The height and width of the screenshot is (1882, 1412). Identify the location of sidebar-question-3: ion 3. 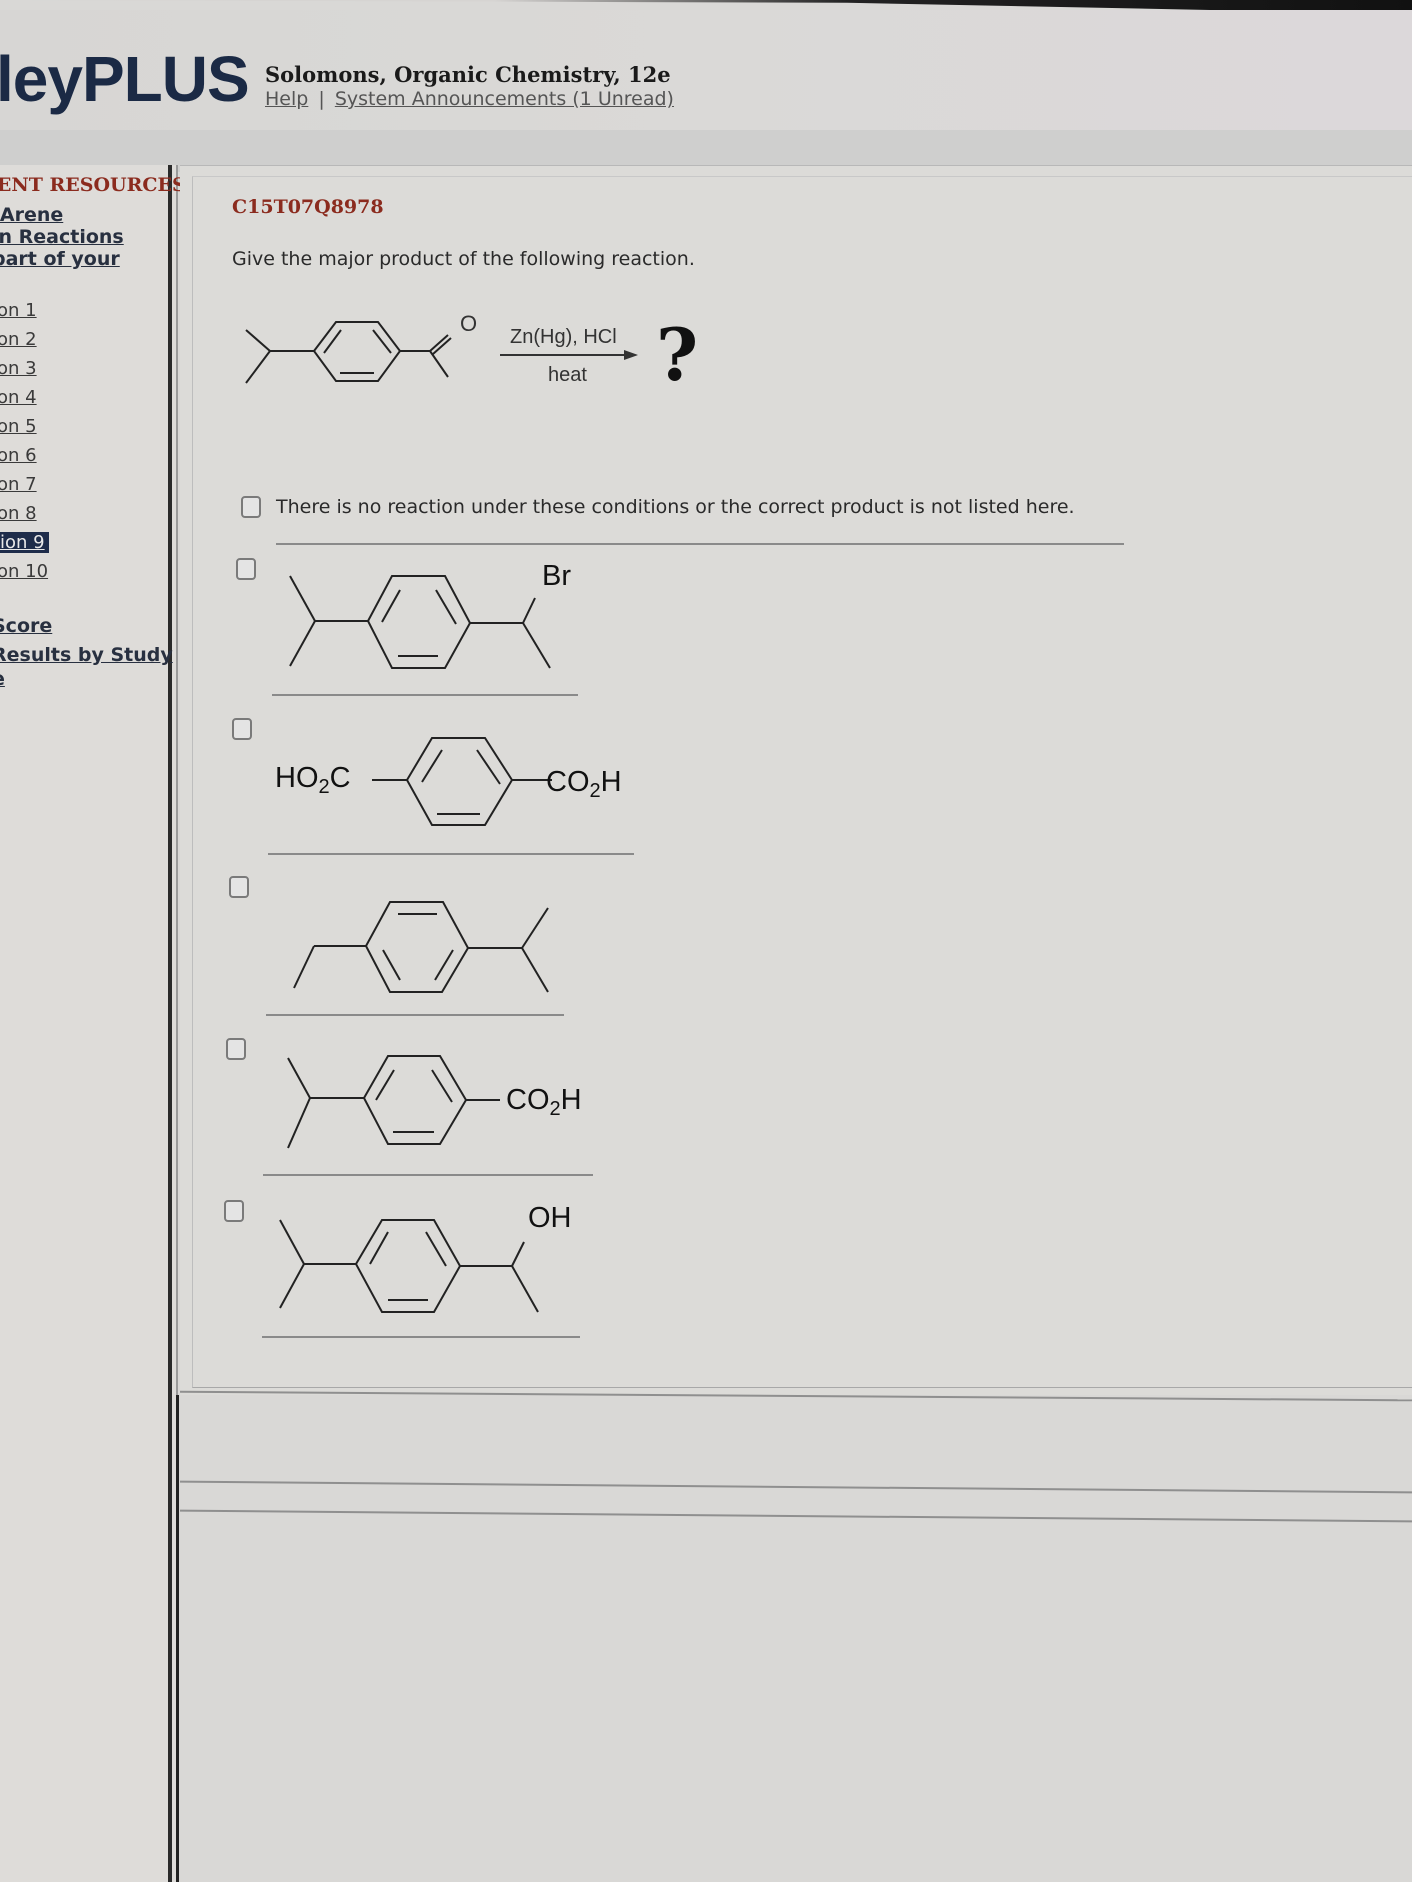
(18, 368).